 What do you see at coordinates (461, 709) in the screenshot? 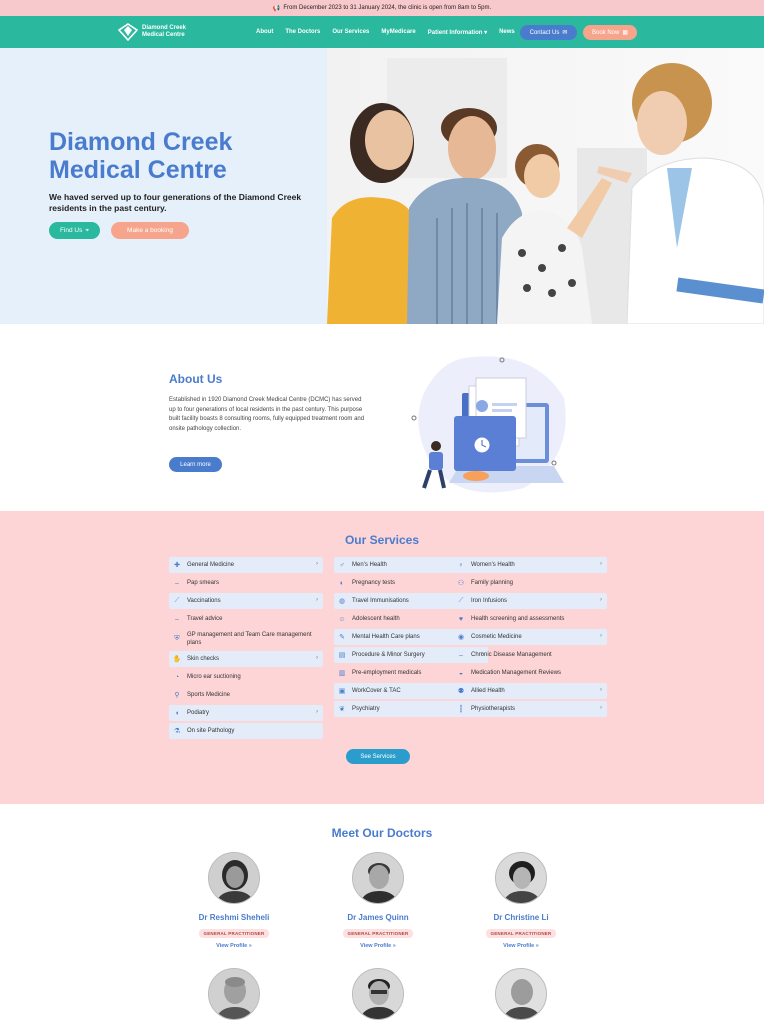
I see `spine-icon: ┇` at bounding box center [461, 709].